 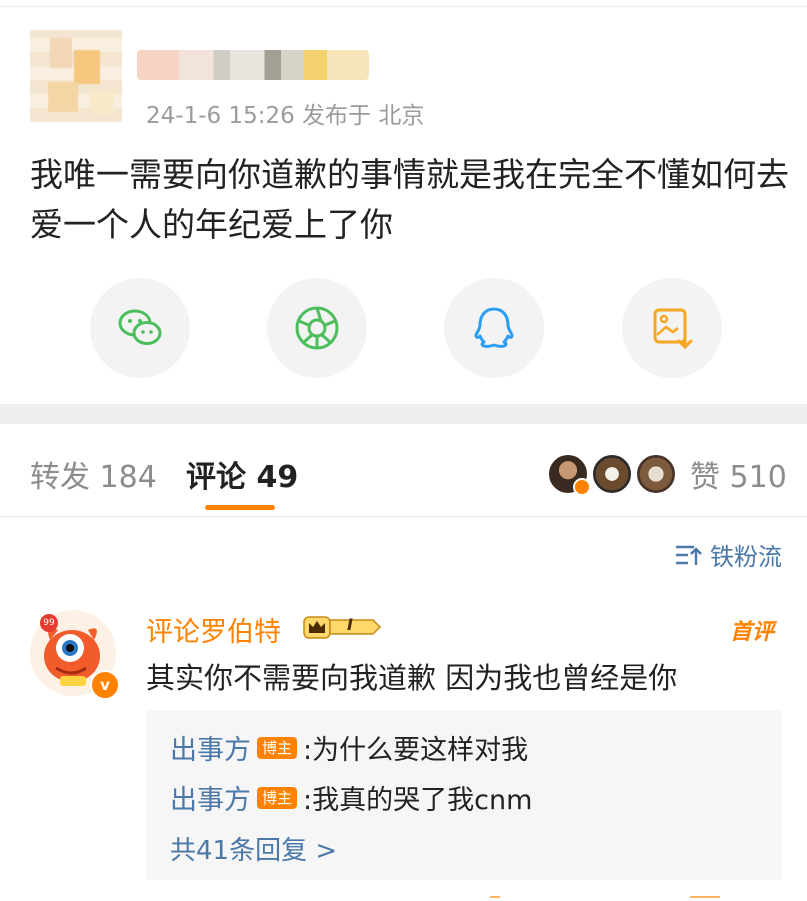 I want to click on share-wechat-button, so click(x=140, y=328).